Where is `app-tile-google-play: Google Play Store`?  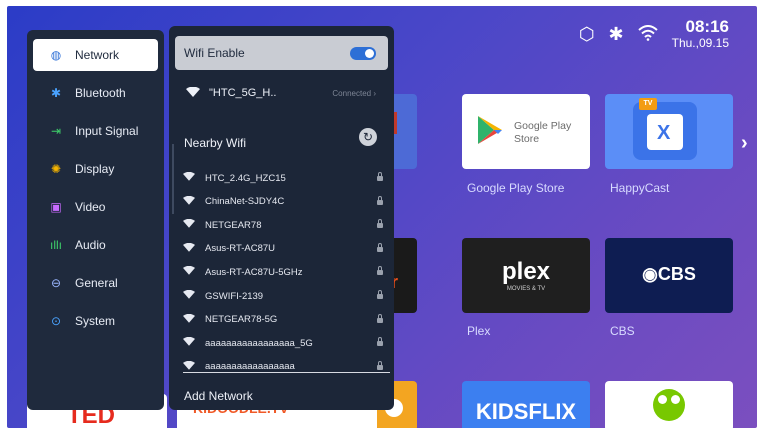
app-tile-google-play: Google Play Store is located at coordinates (526, 131).